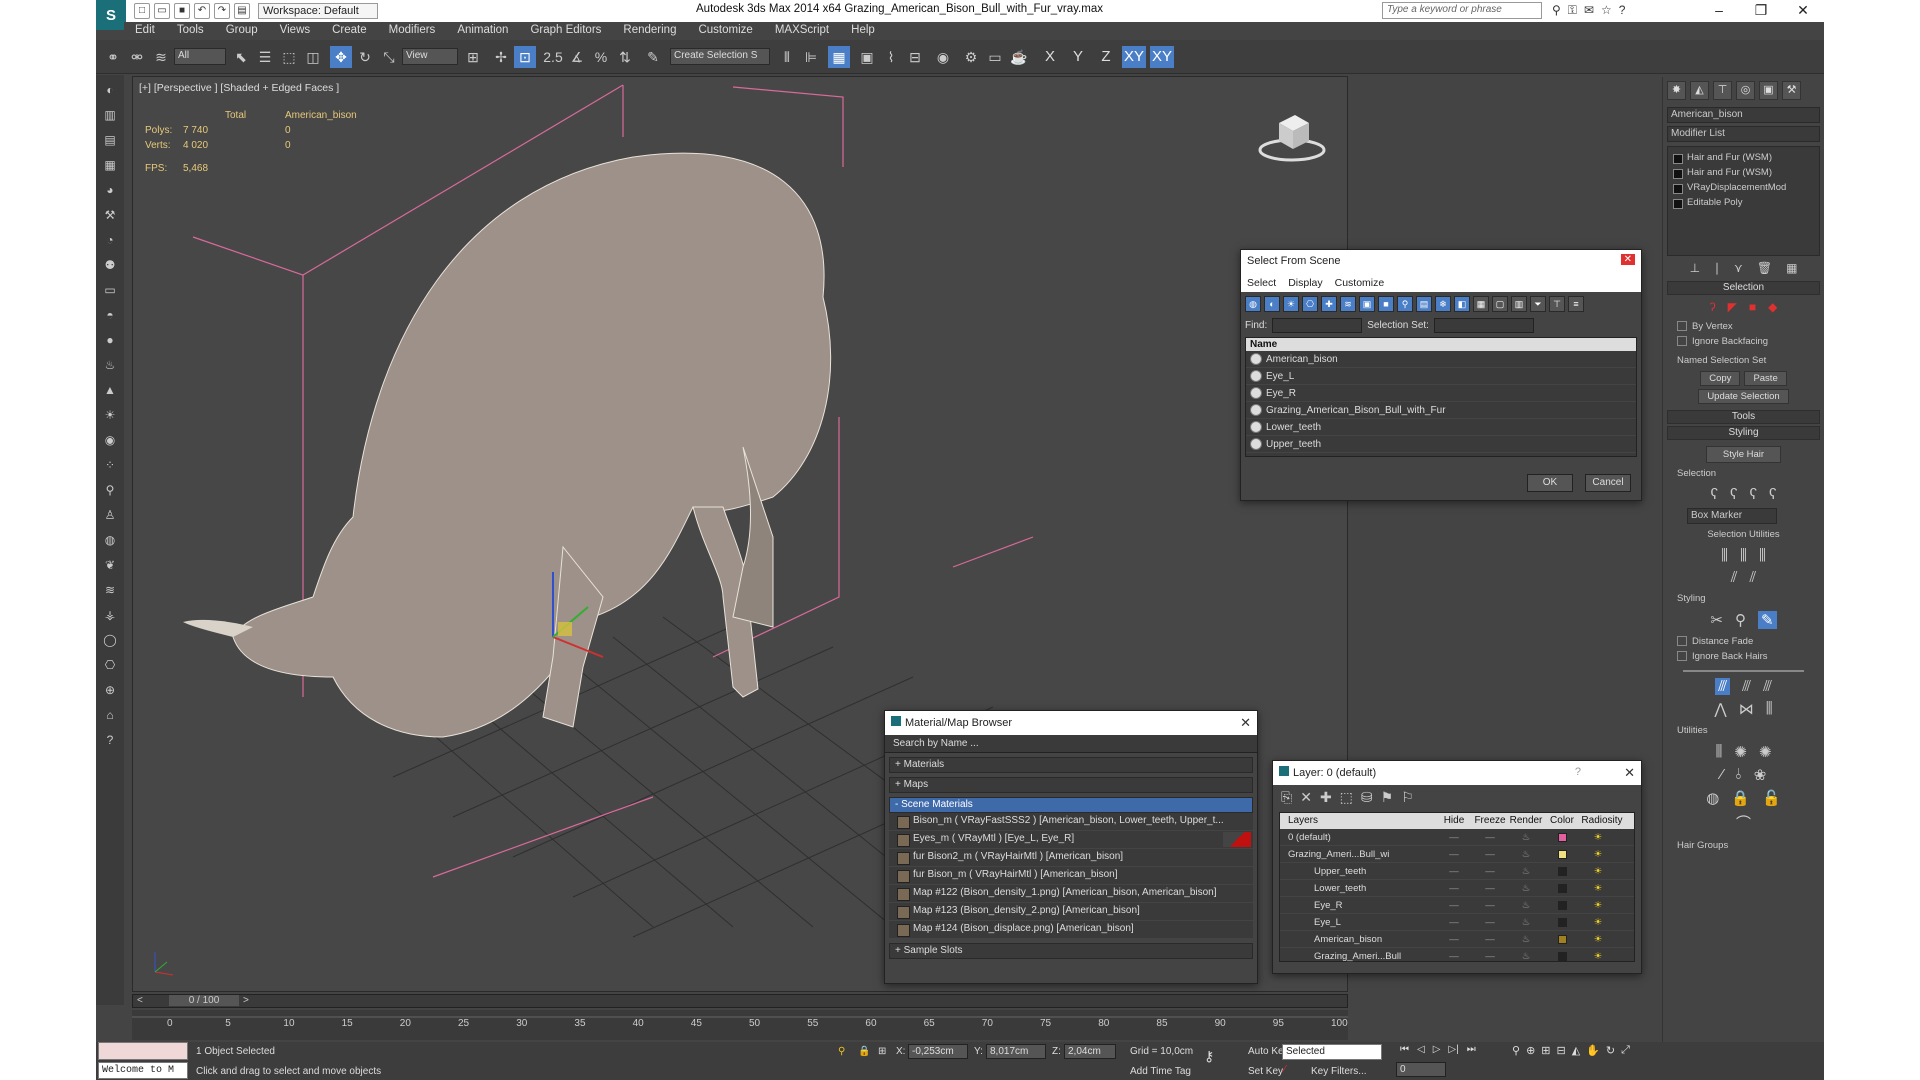 The image size is (1920, 1080). Describe the element at coordinates (1740, 752) in the screenshot. I see `pop-selected-icon: ✺` at that location.